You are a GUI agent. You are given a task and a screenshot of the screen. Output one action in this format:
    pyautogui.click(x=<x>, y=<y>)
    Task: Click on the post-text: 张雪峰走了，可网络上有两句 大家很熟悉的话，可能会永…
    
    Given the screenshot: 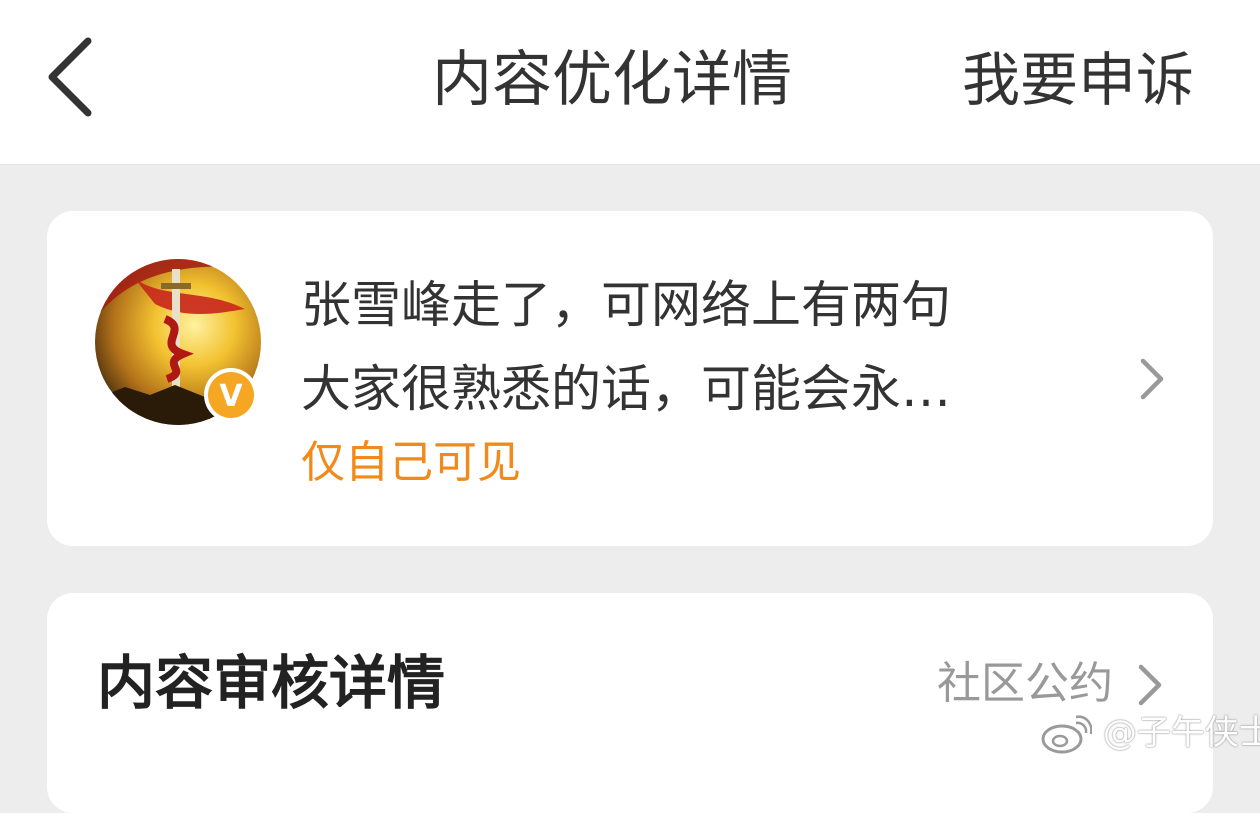 What is the action you would take?
    pyautogui.click(x=691, y=347)
    